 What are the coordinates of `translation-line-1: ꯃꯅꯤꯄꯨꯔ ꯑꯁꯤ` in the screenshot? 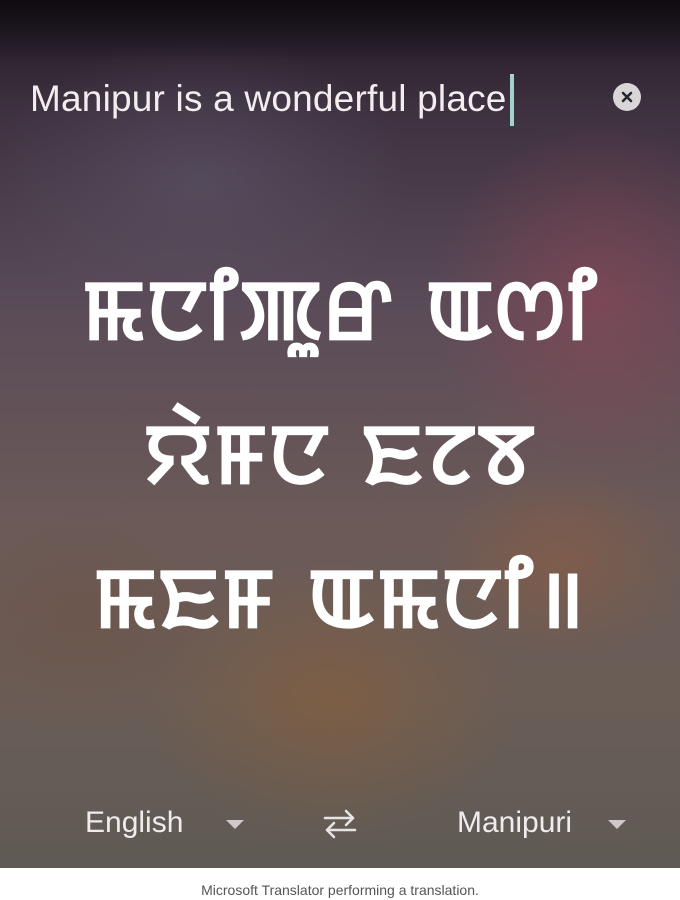 It's located at (340, 310).